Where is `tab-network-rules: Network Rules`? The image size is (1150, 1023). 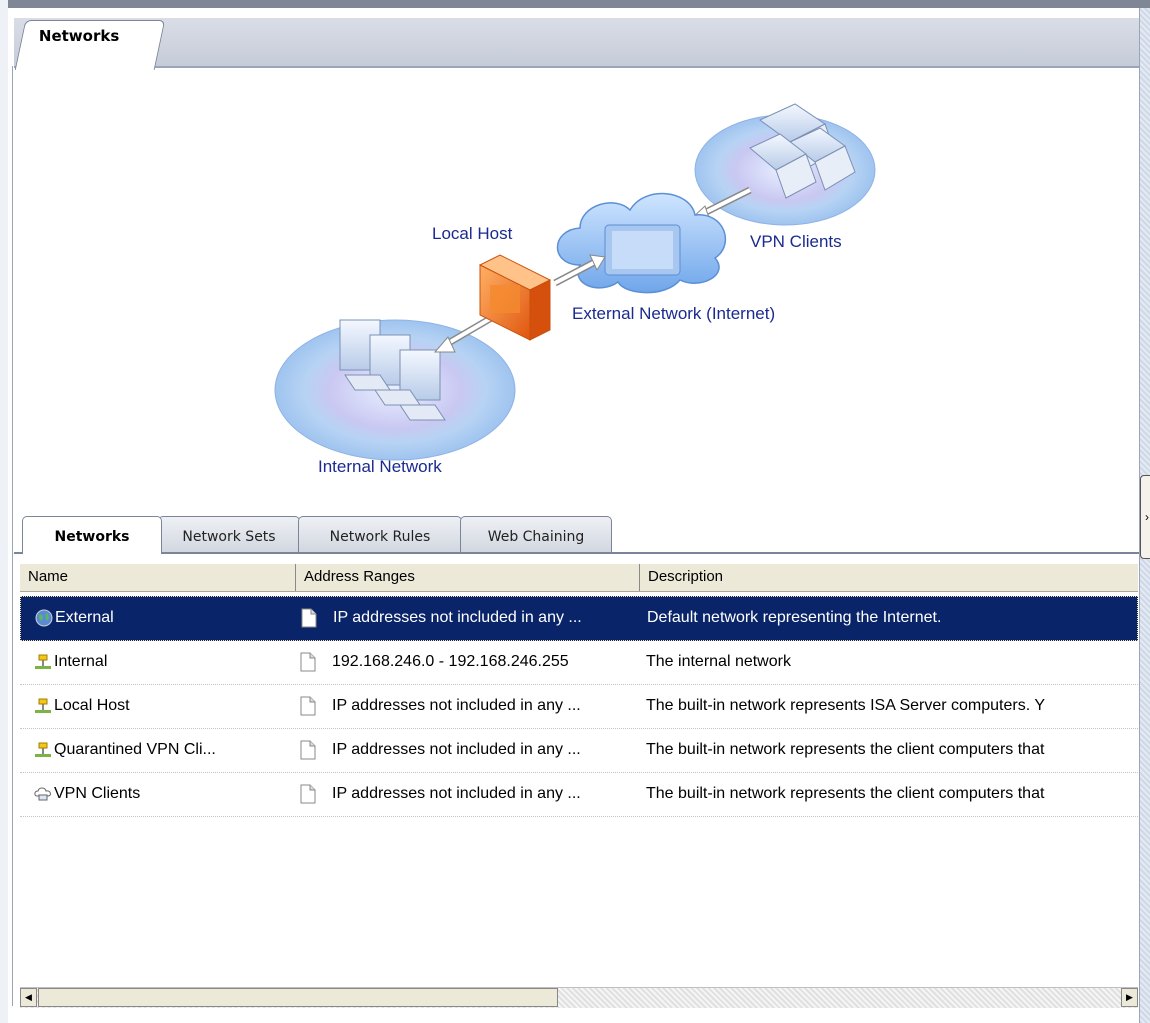 tab-network-rules: Network Rules is located at coordinates (380, 534).